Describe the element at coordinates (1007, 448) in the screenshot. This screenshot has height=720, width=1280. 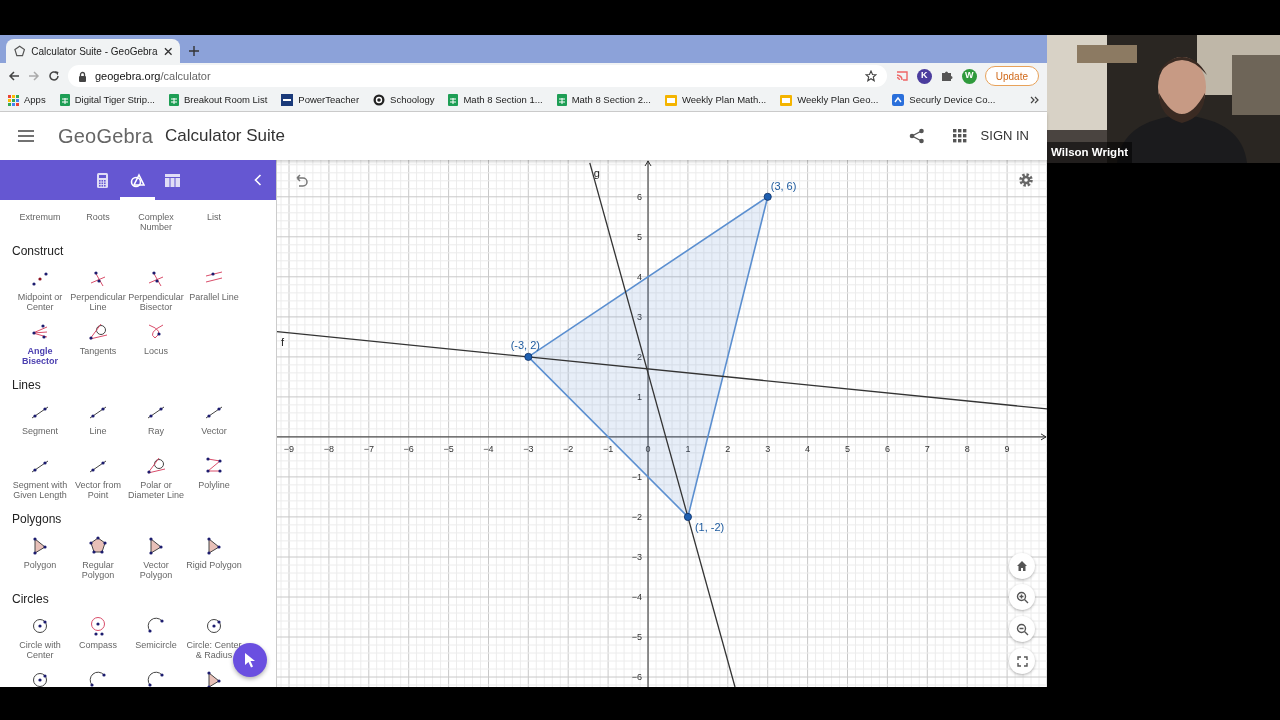
I see `tick-label: 9` at that location.